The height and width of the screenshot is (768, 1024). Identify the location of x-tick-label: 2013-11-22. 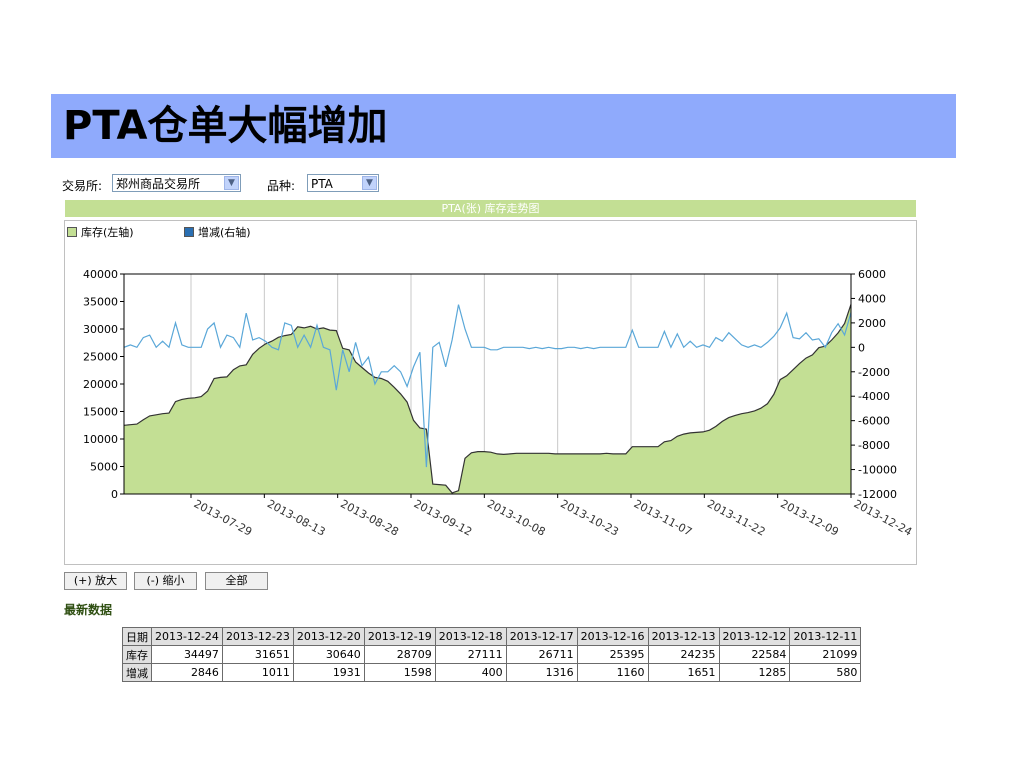
(736, 517).